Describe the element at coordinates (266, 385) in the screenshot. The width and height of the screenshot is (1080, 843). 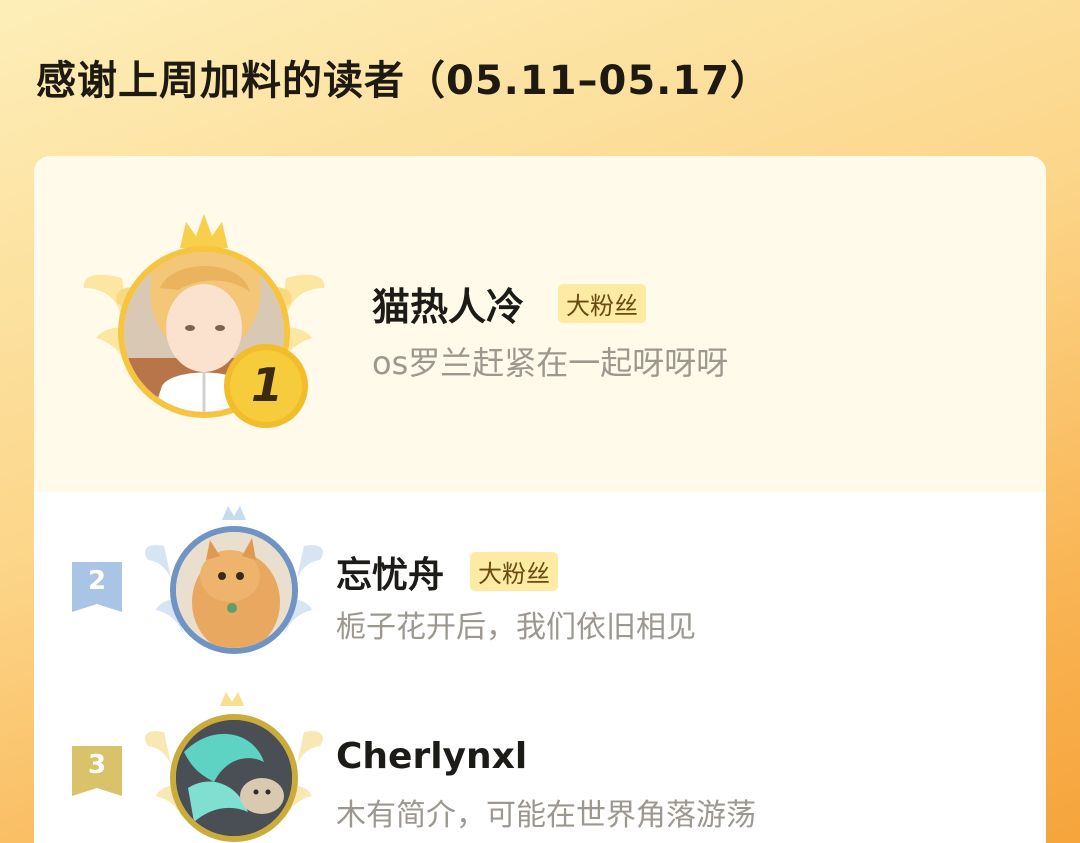
I see `rank-1-number: 1` at that location.